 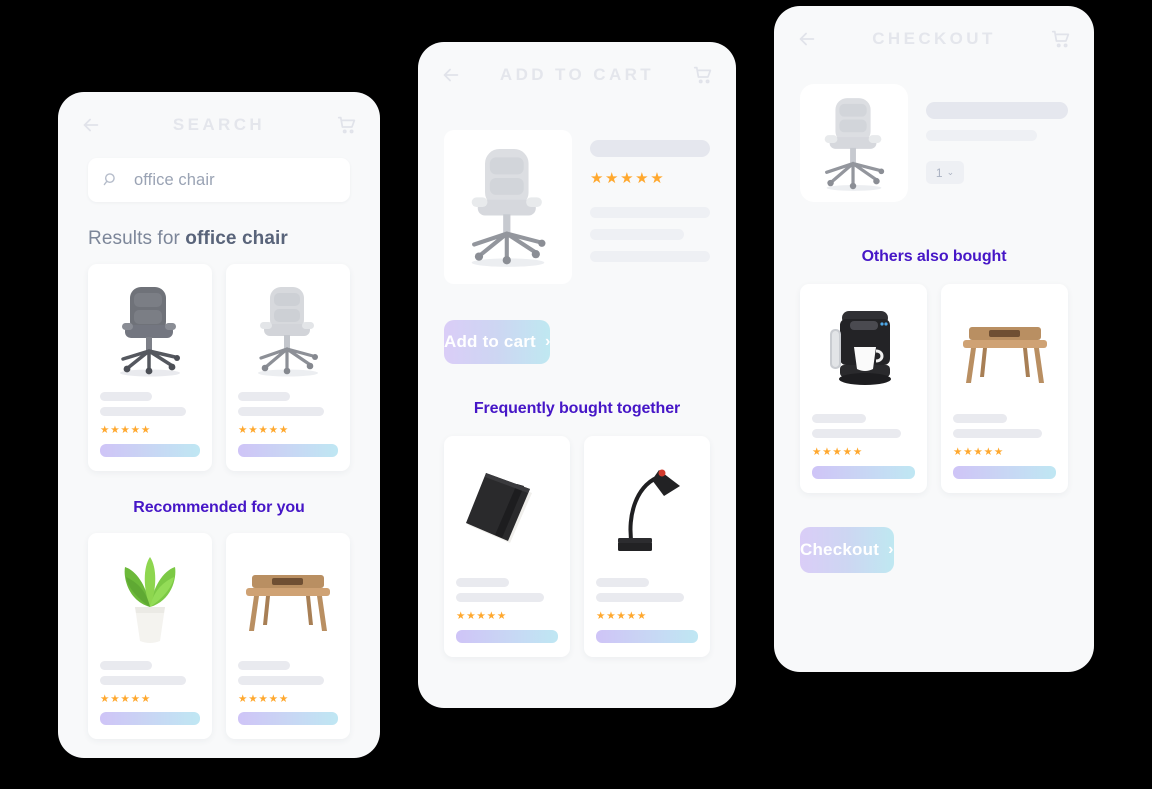 I want to click on coffee-maker-image, so click(x=863, y=351).